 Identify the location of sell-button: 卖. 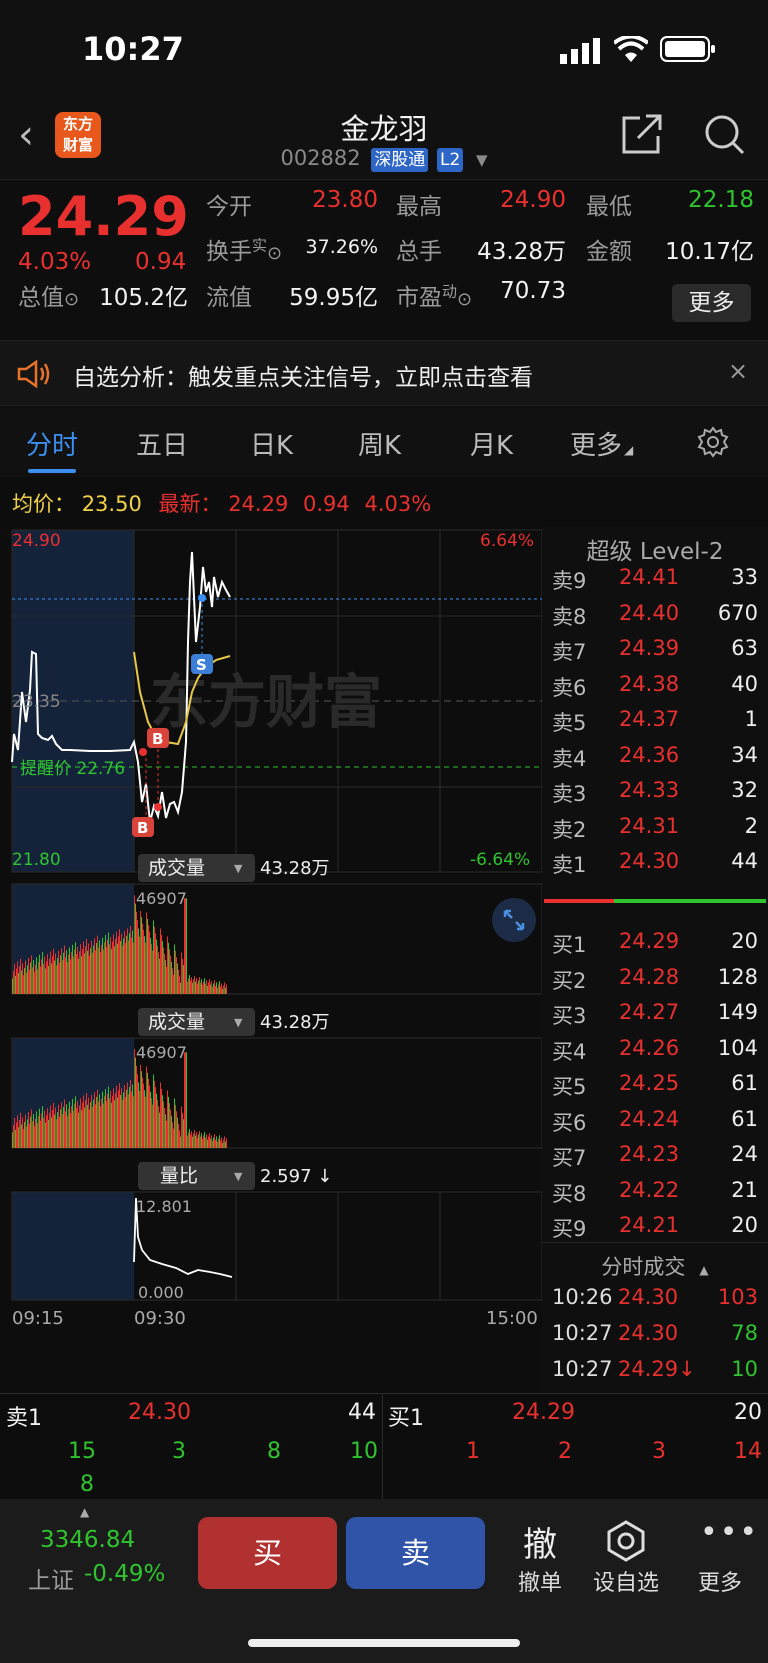
(415, 1553).